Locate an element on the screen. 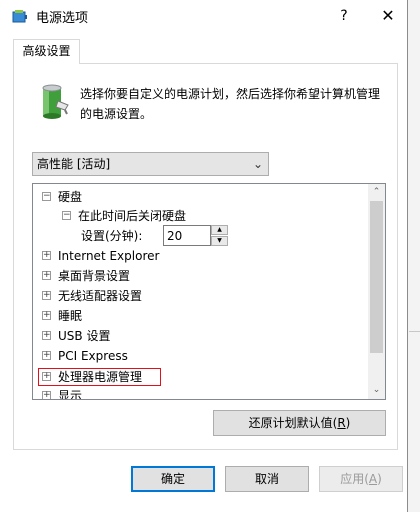  power-options-icon is located at coordinates (19, 16).